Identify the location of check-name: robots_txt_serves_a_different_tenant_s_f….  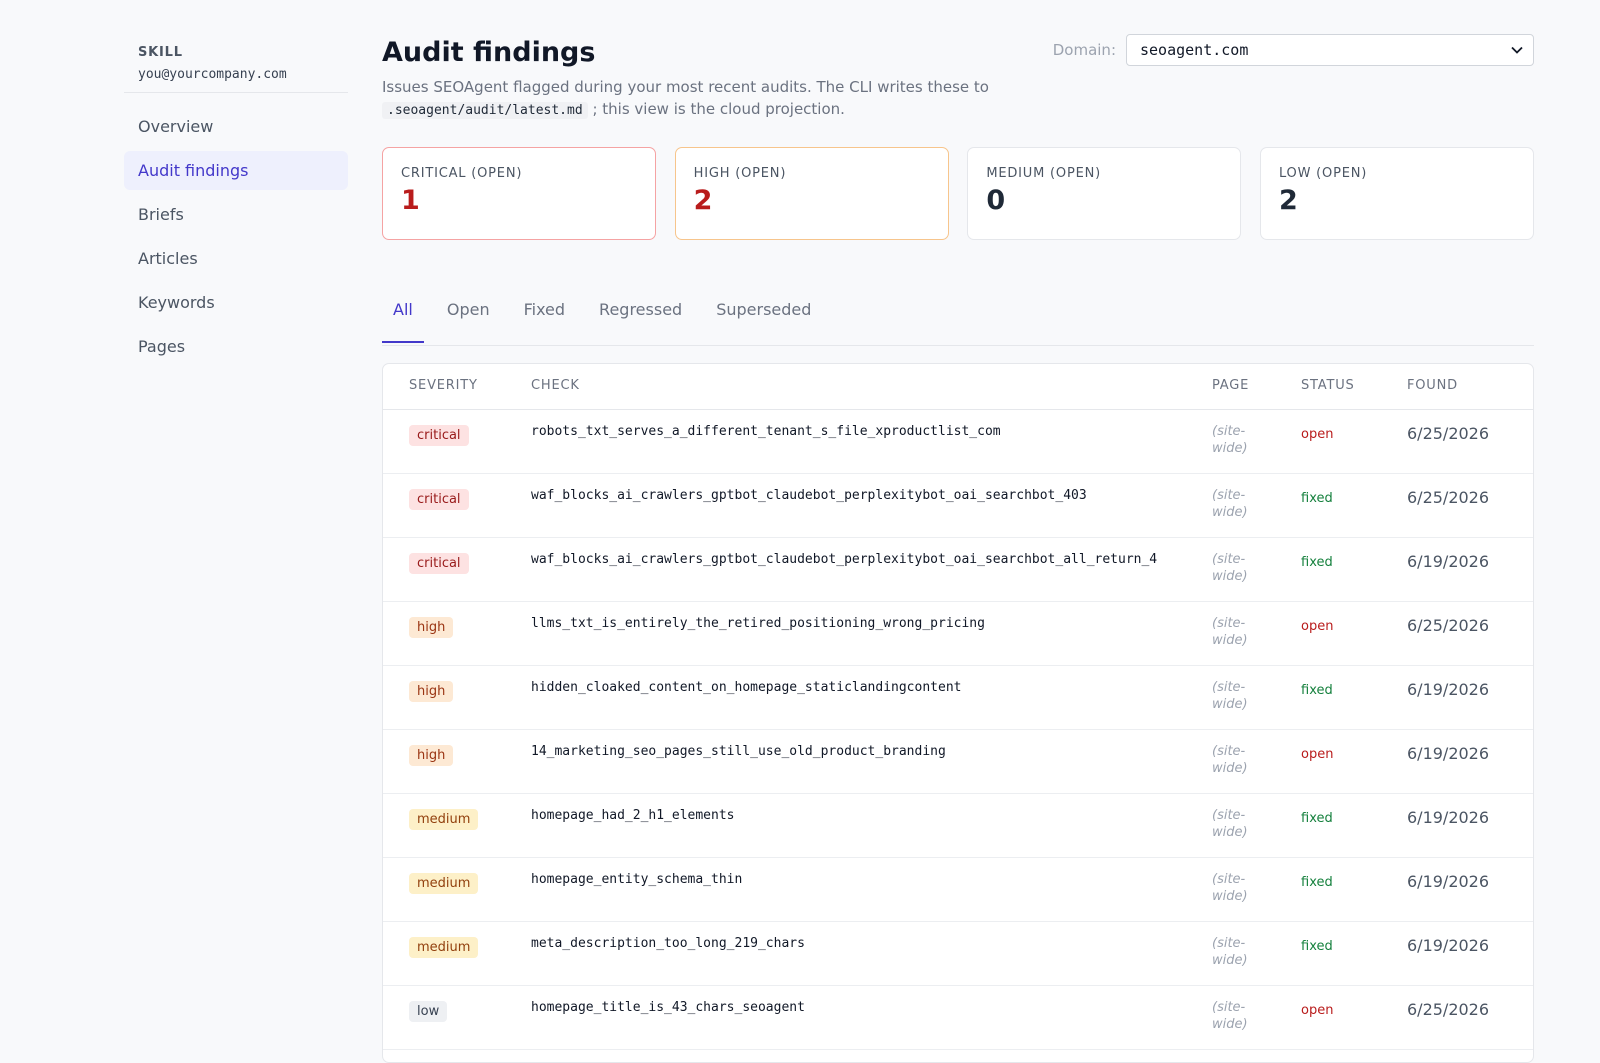
(766, 431).